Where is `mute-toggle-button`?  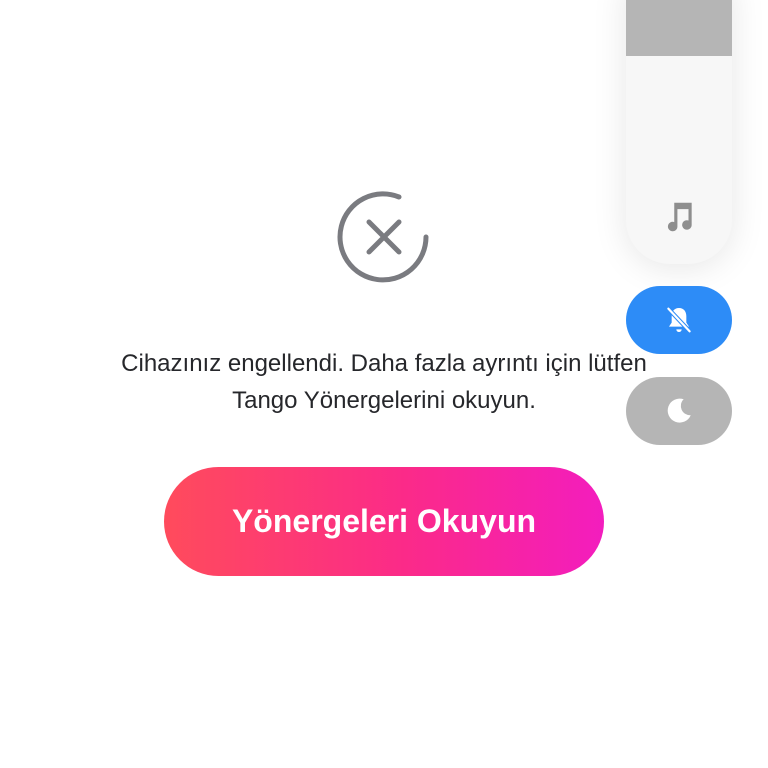
mute-toggle-button is located at coordinates (679, 320).